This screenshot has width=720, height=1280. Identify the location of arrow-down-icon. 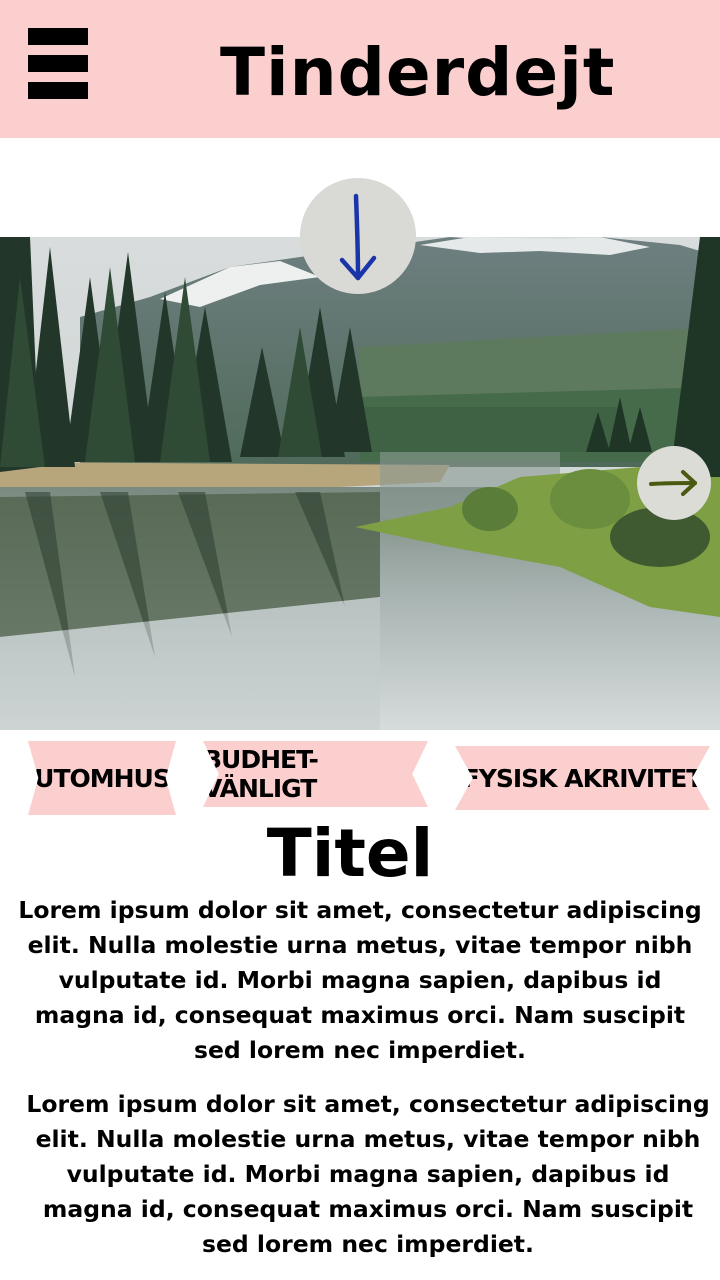
(358, 237).